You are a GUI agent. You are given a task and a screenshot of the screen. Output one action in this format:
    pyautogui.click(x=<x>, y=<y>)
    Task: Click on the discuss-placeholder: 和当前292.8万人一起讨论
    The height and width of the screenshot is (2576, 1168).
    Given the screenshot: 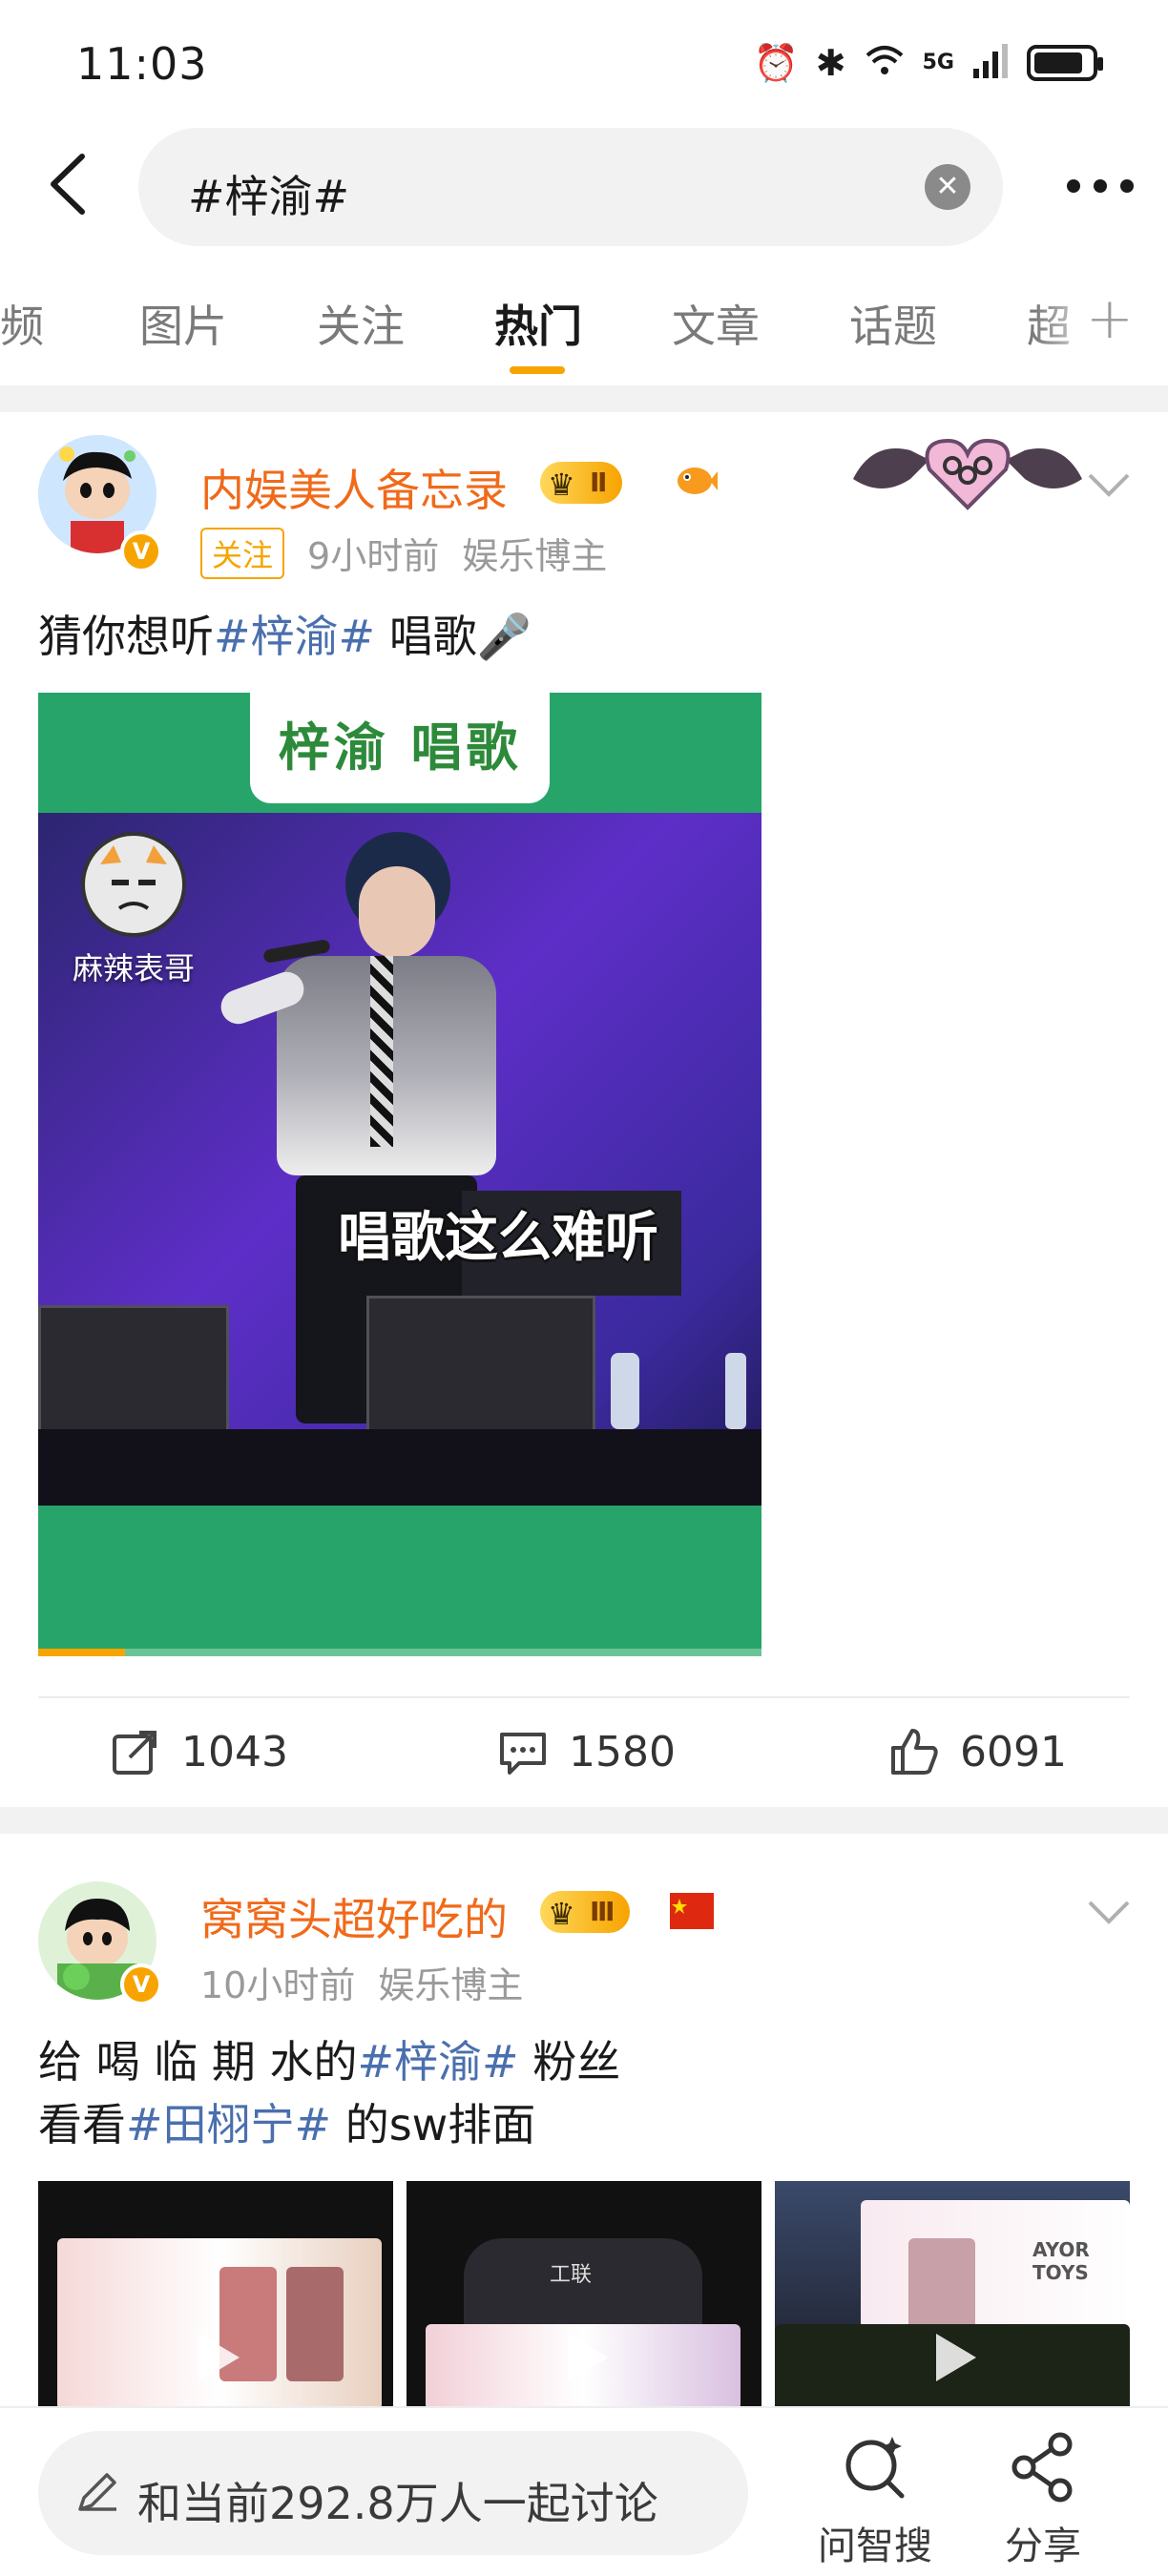 What is the action you would take?
    pyautogui.click(x=397, y=2503)
    